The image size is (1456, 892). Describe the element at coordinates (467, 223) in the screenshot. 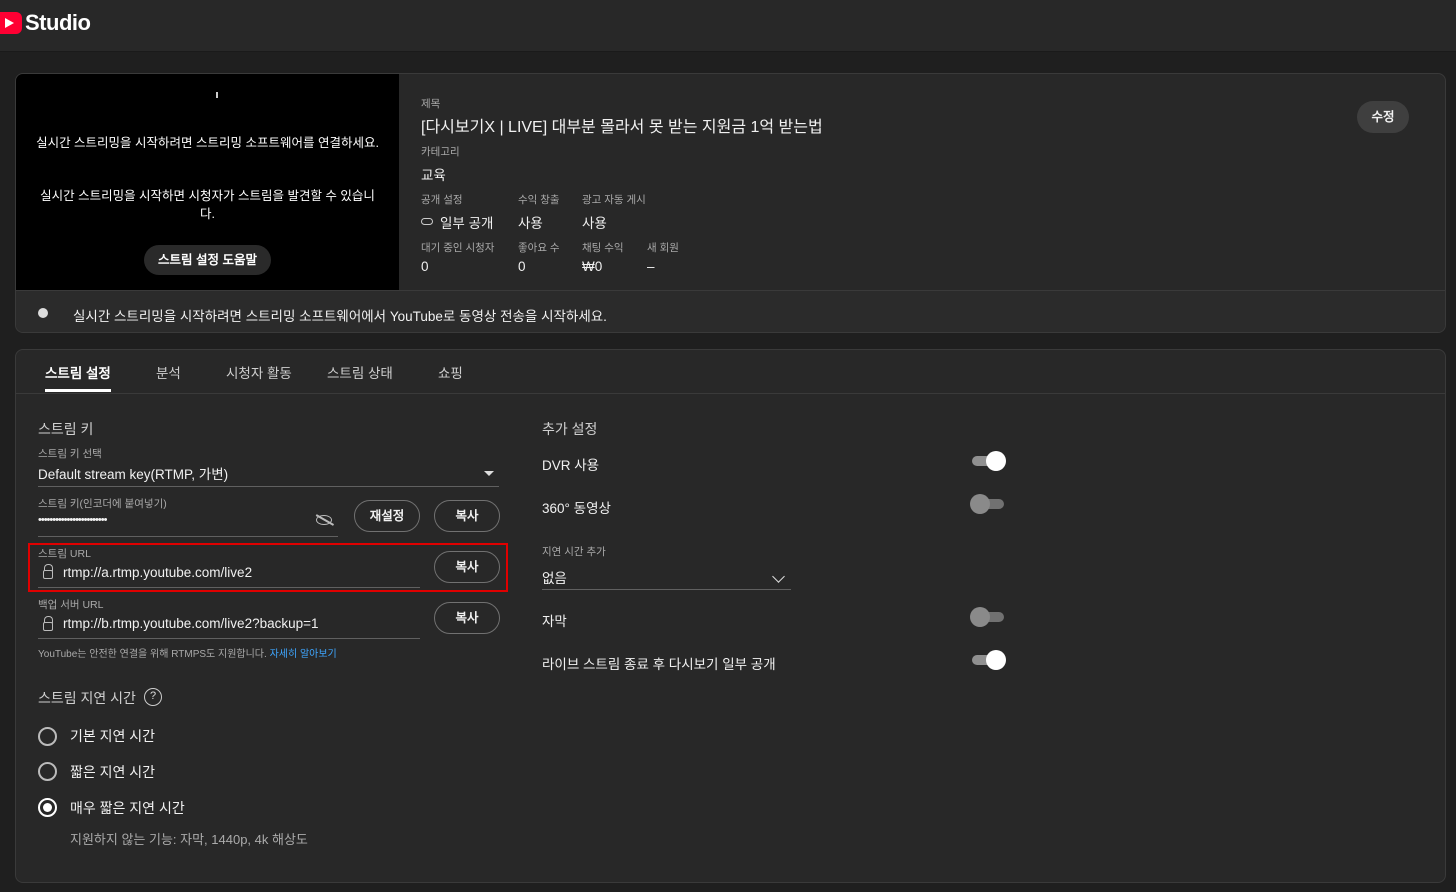

I see `visibility-value: 일부 공개` at that location.